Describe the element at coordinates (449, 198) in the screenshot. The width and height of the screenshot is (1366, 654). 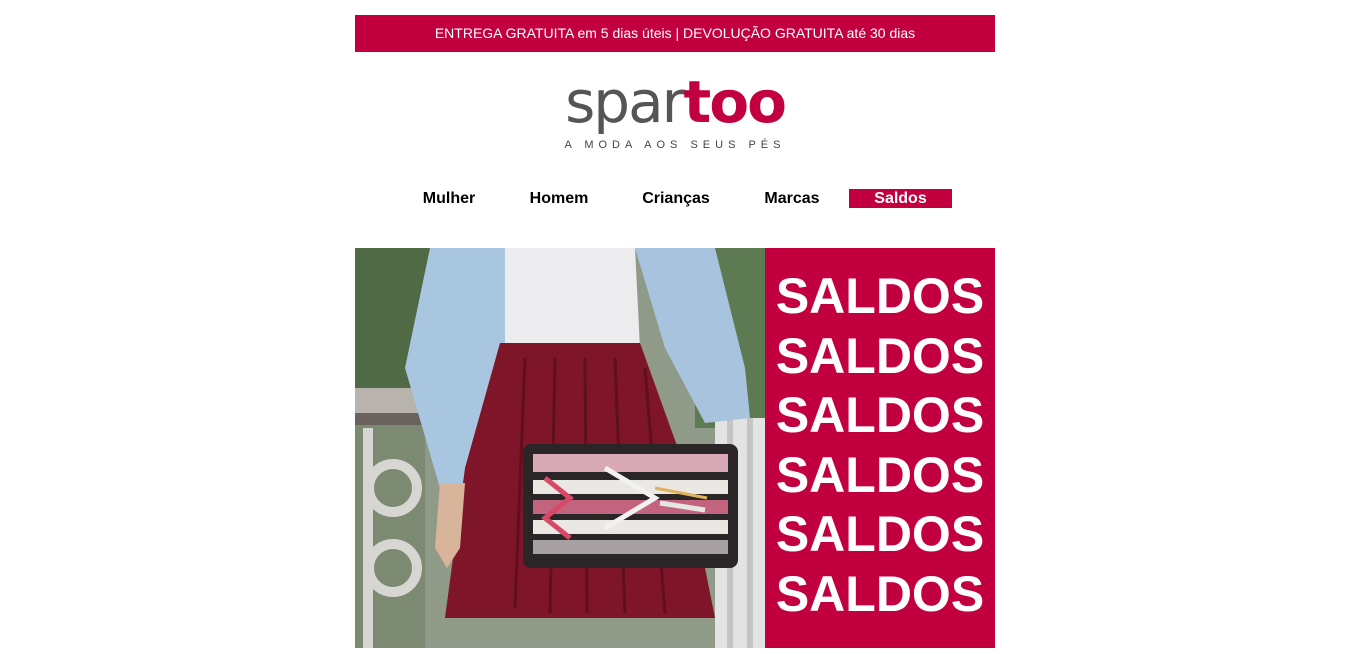
I see `nav-mulher: Mulher` at that location.